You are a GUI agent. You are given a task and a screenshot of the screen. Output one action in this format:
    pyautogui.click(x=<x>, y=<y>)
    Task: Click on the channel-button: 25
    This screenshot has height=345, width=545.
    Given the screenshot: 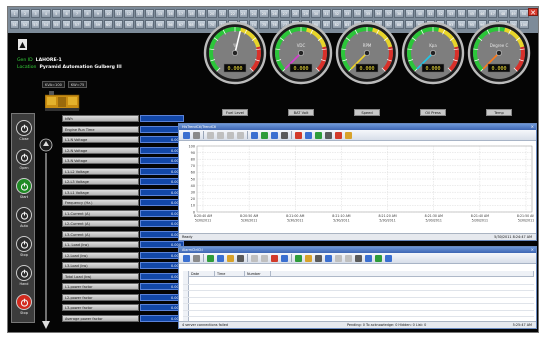 What is the action you would take?
    pyautogui.click(x=264, y=13)
    